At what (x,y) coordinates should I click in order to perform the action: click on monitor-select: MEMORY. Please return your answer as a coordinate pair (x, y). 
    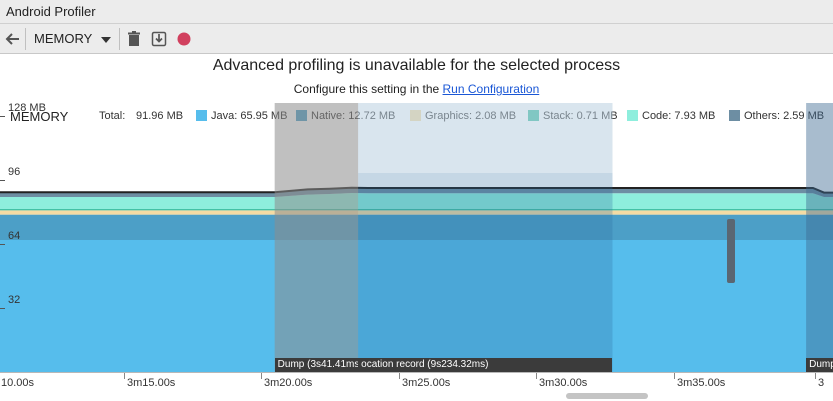
    Looking at the image, I should click on (72, 39).